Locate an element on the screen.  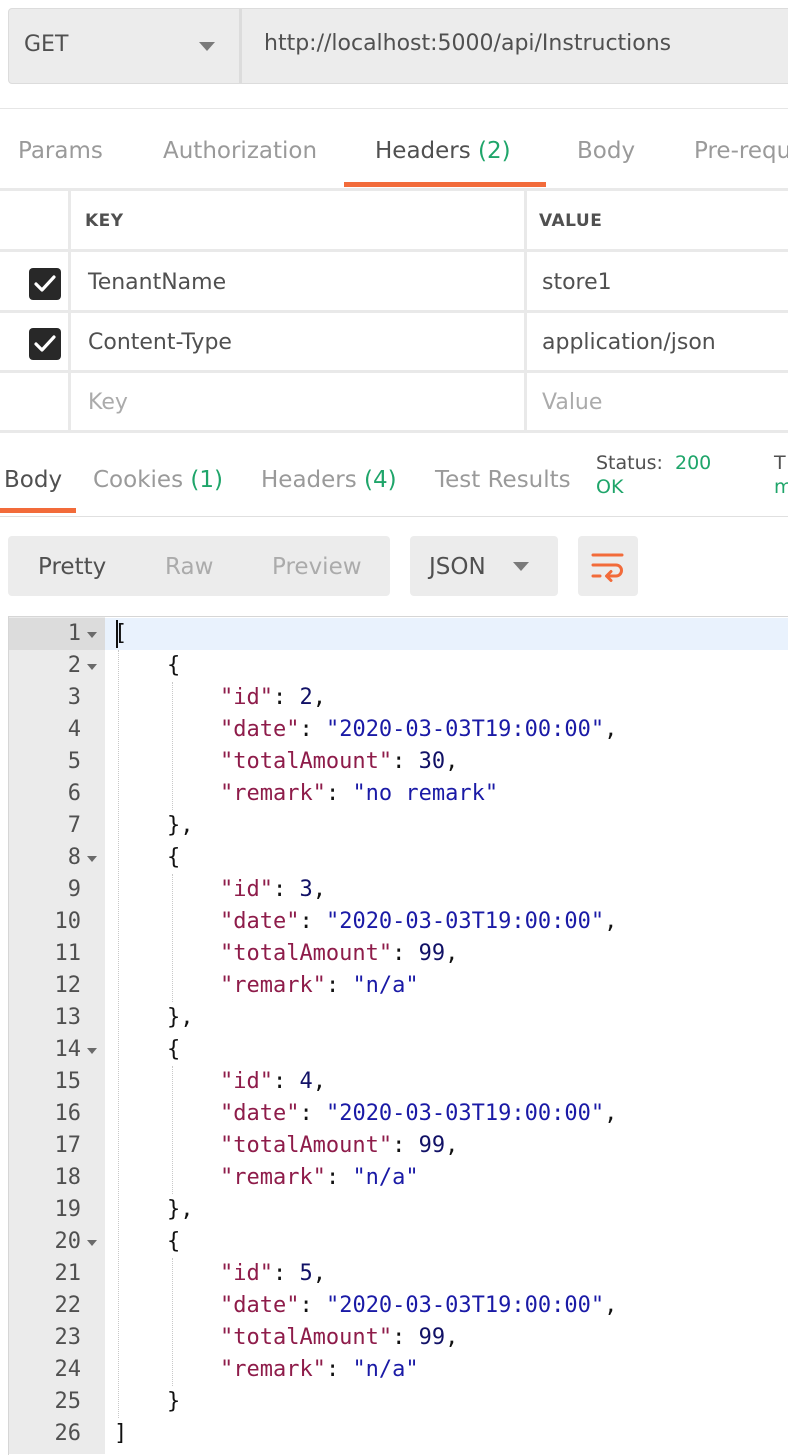
tab-body-label: Body is located at coordinates (606, 151).